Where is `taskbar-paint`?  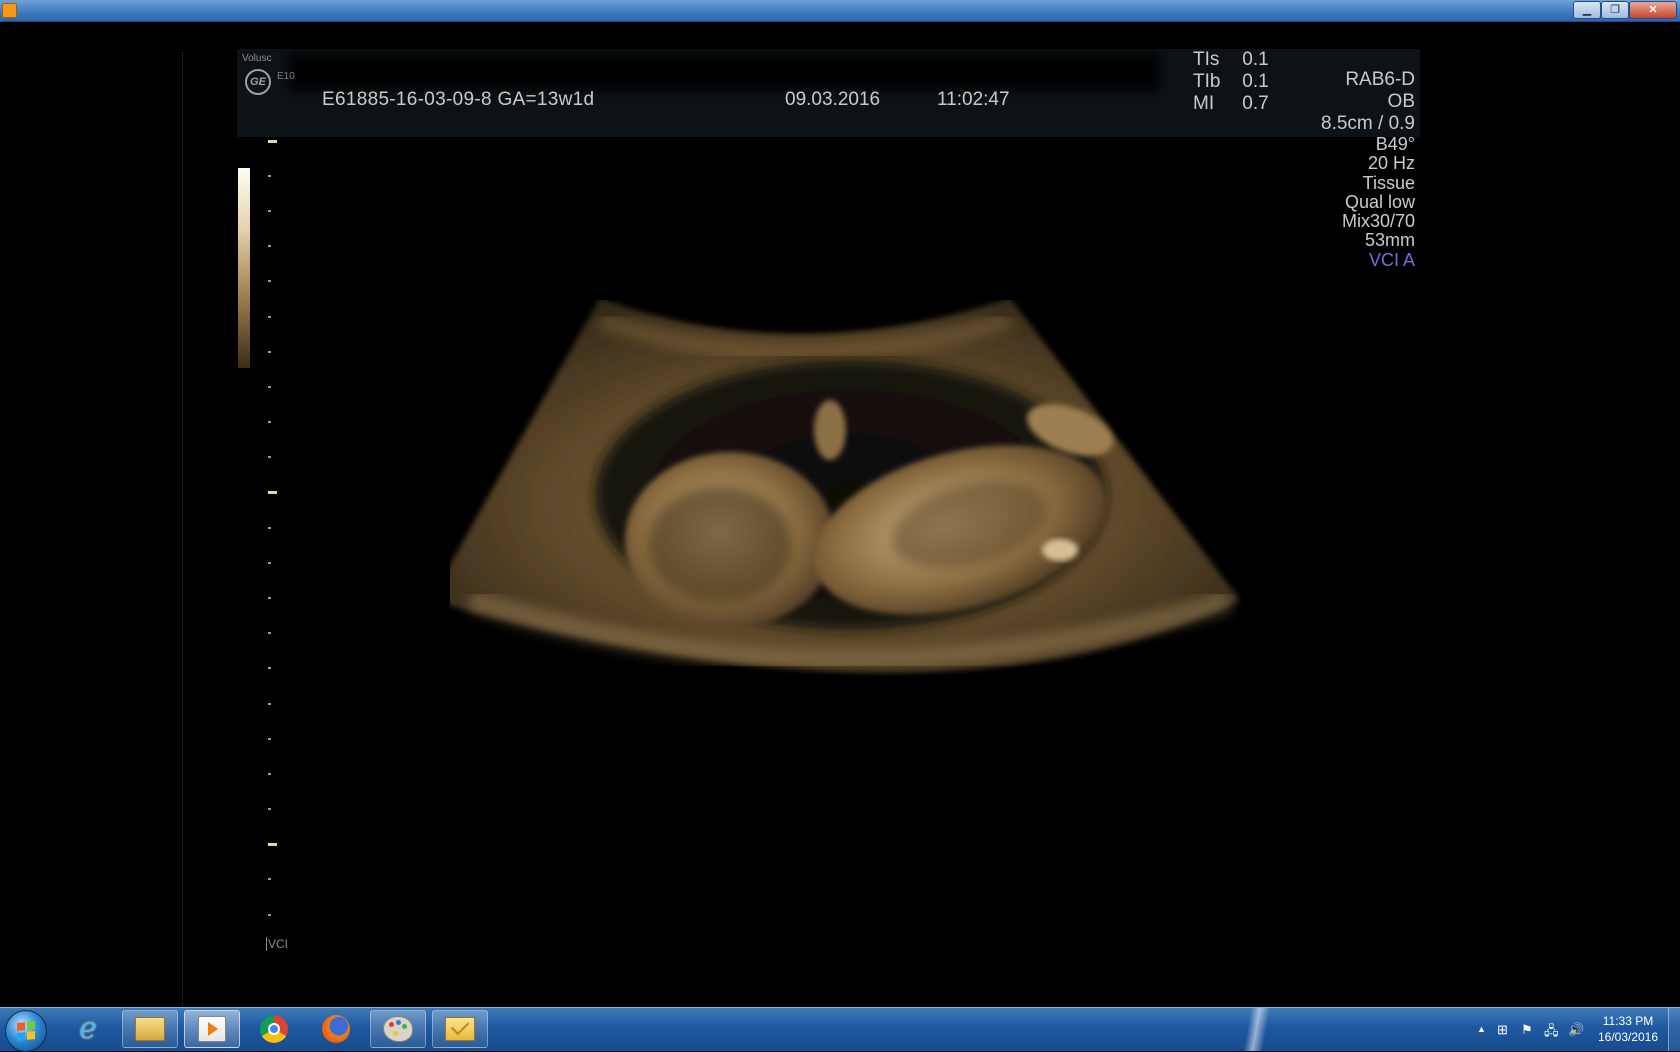 taskbar-paint is located at coordinates (398, 1029).